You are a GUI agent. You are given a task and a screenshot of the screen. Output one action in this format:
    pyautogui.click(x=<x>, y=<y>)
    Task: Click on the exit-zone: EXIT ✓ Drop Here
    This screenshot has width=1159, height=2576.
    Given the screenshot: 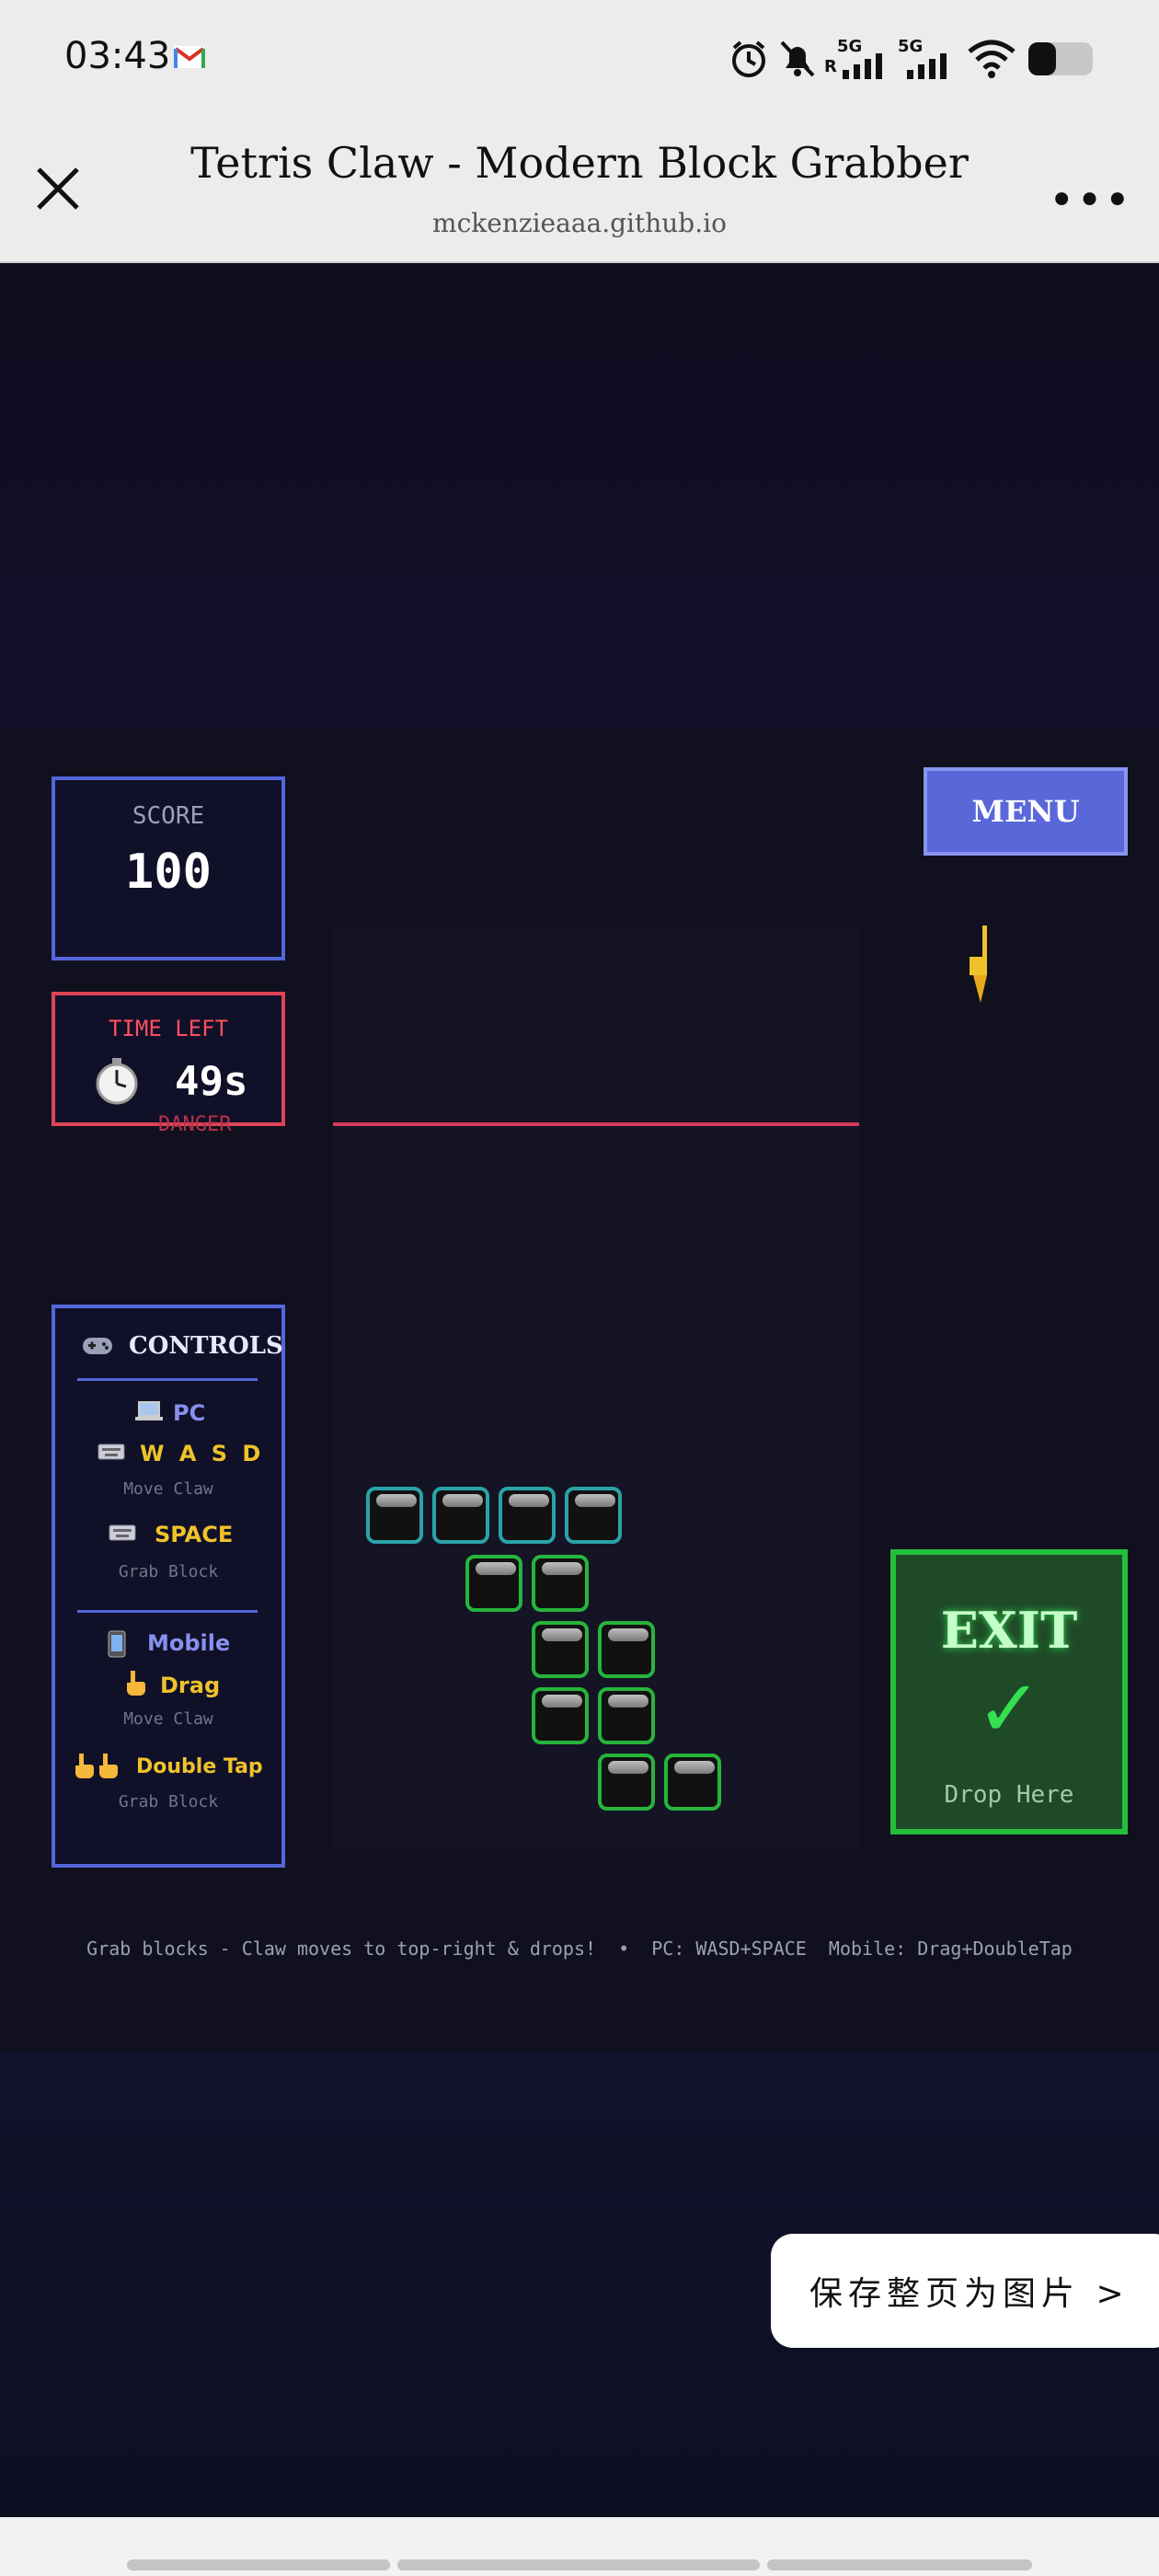 What is the action you would take?
    pyautogui.click(x=1009, y=1691)
    